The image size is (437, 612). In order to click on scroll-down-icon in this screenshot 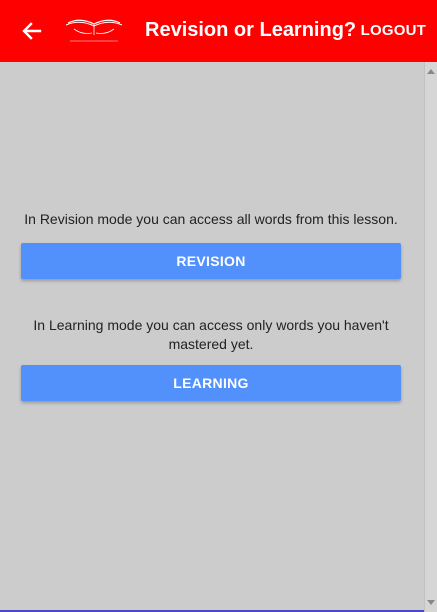, I will do `click(431, 603)`.